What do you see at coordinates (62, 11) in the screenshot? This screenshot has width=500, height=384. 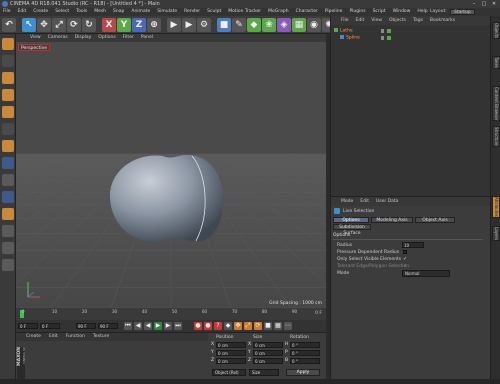 I see `menu-select: Select` at bounding box center [62, 11].